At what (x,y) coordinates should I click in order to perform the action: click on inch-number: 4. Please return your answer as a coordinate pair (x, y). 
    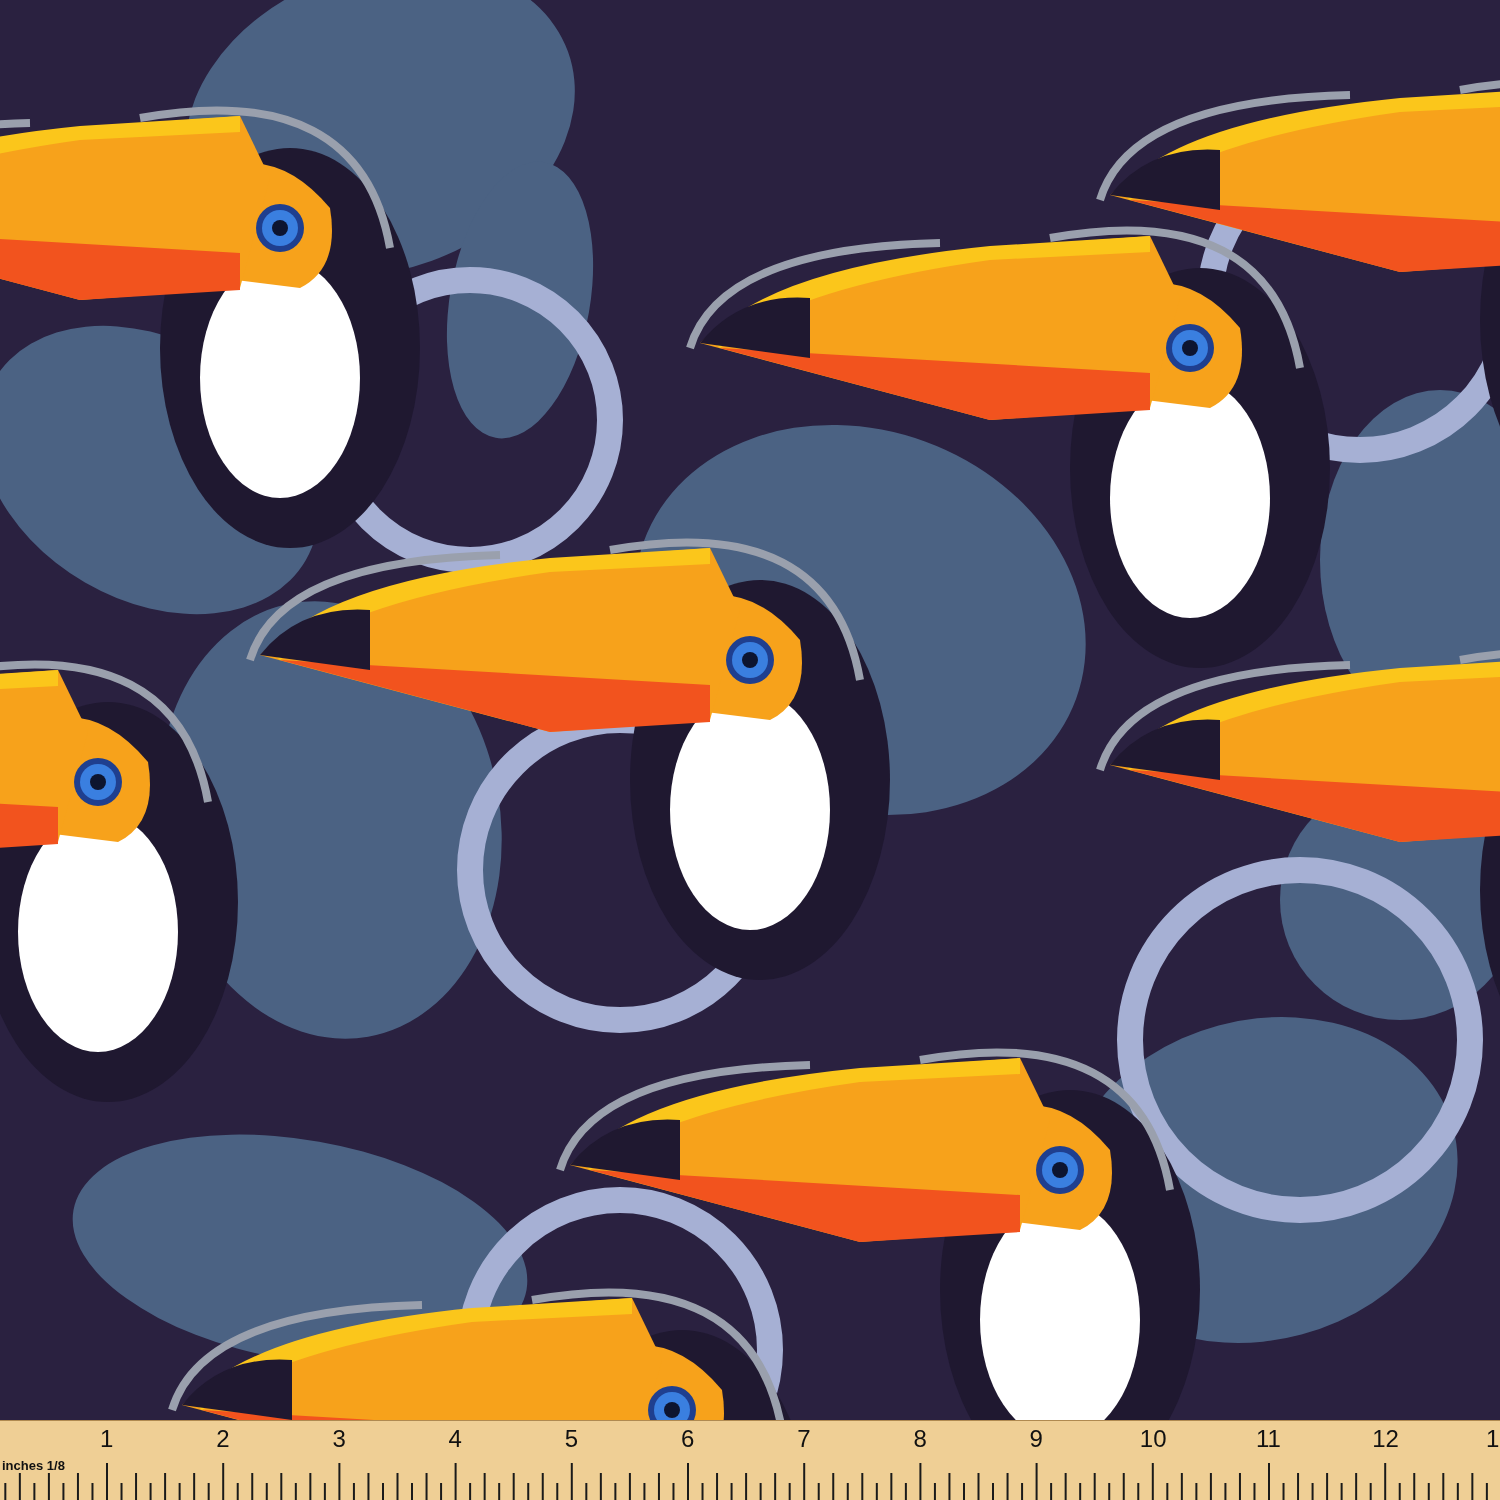
    Looking at the image, I should click on (455, 1439).